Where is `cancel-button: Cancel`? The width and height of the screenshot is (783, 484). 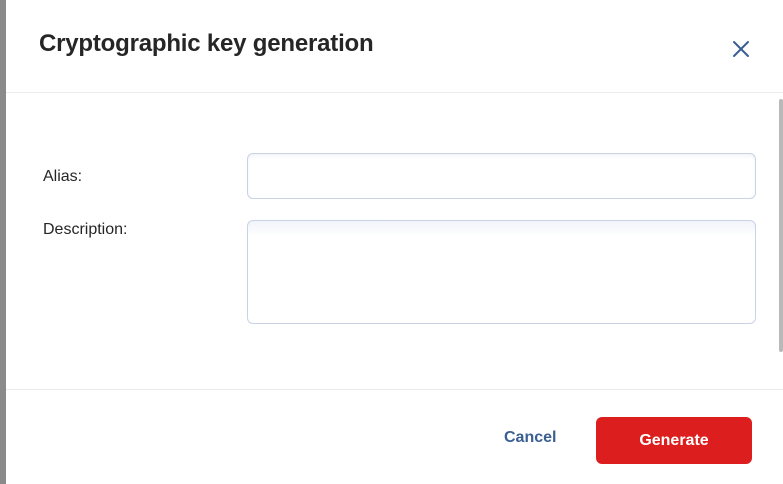
cancel-button: Cancel is located at coordinates (530, 438).